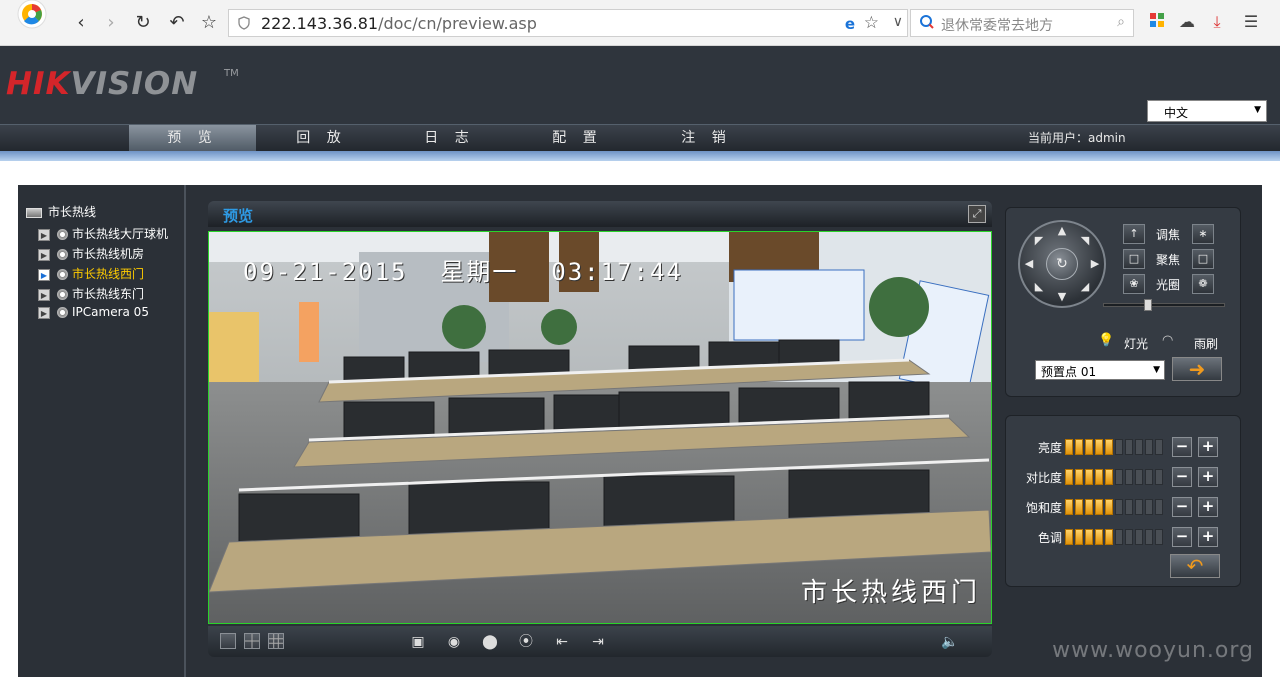  What do you see at coordinates (850, 24) in the screenshot?
I see `ie-mode-icon: e` at bounding box center [850, 24].